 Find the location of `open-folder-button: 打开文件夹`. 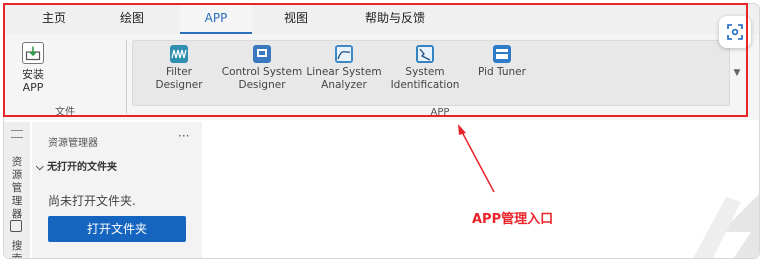

open-folder-button: 打开文件夹 is located at coordinates (117, 229).